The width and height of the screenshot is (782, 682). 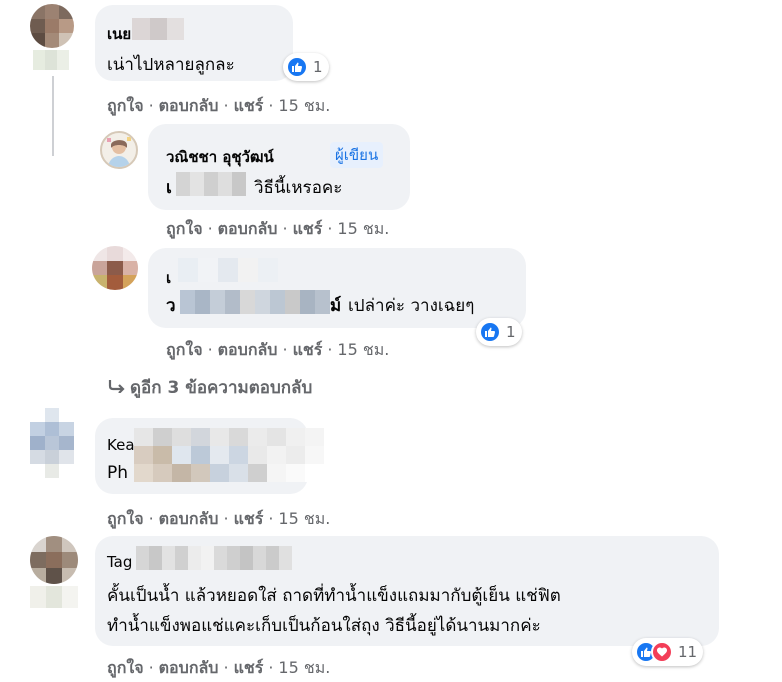 I want to click on reaction-summary: 11, so click(x=668, y=652).